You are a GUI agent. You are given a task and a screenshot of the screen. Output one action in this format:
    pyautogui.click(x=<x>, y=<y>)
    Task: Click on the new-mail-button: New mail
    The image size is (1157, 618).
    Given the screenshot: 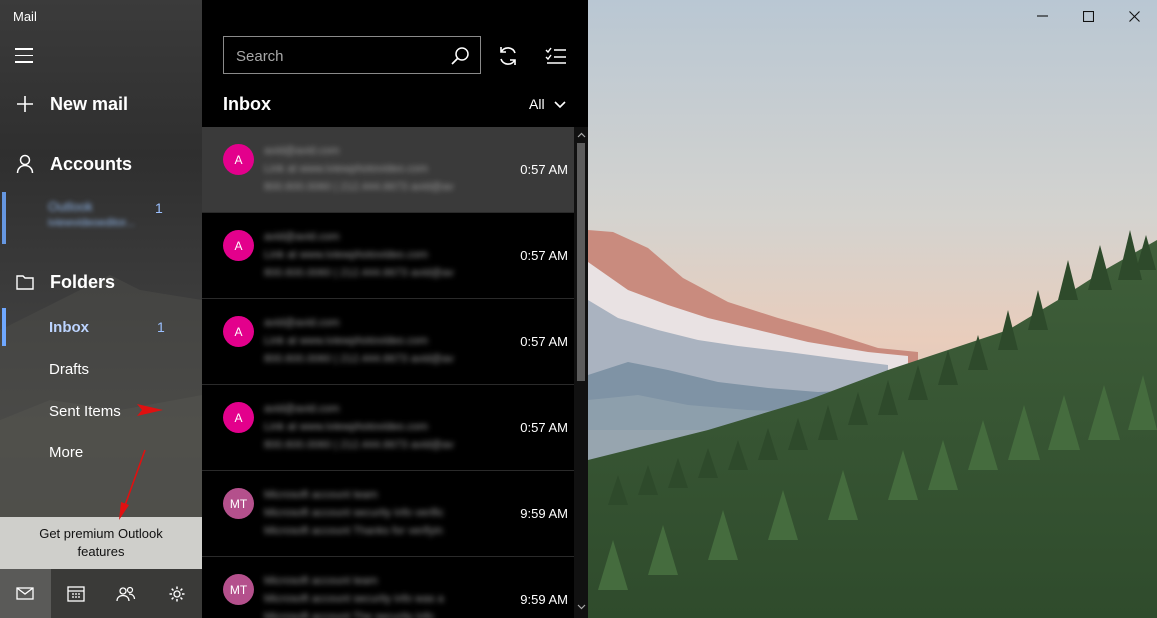 What is the action you would take?
    pyautogui.click(x=71, y=104)
    